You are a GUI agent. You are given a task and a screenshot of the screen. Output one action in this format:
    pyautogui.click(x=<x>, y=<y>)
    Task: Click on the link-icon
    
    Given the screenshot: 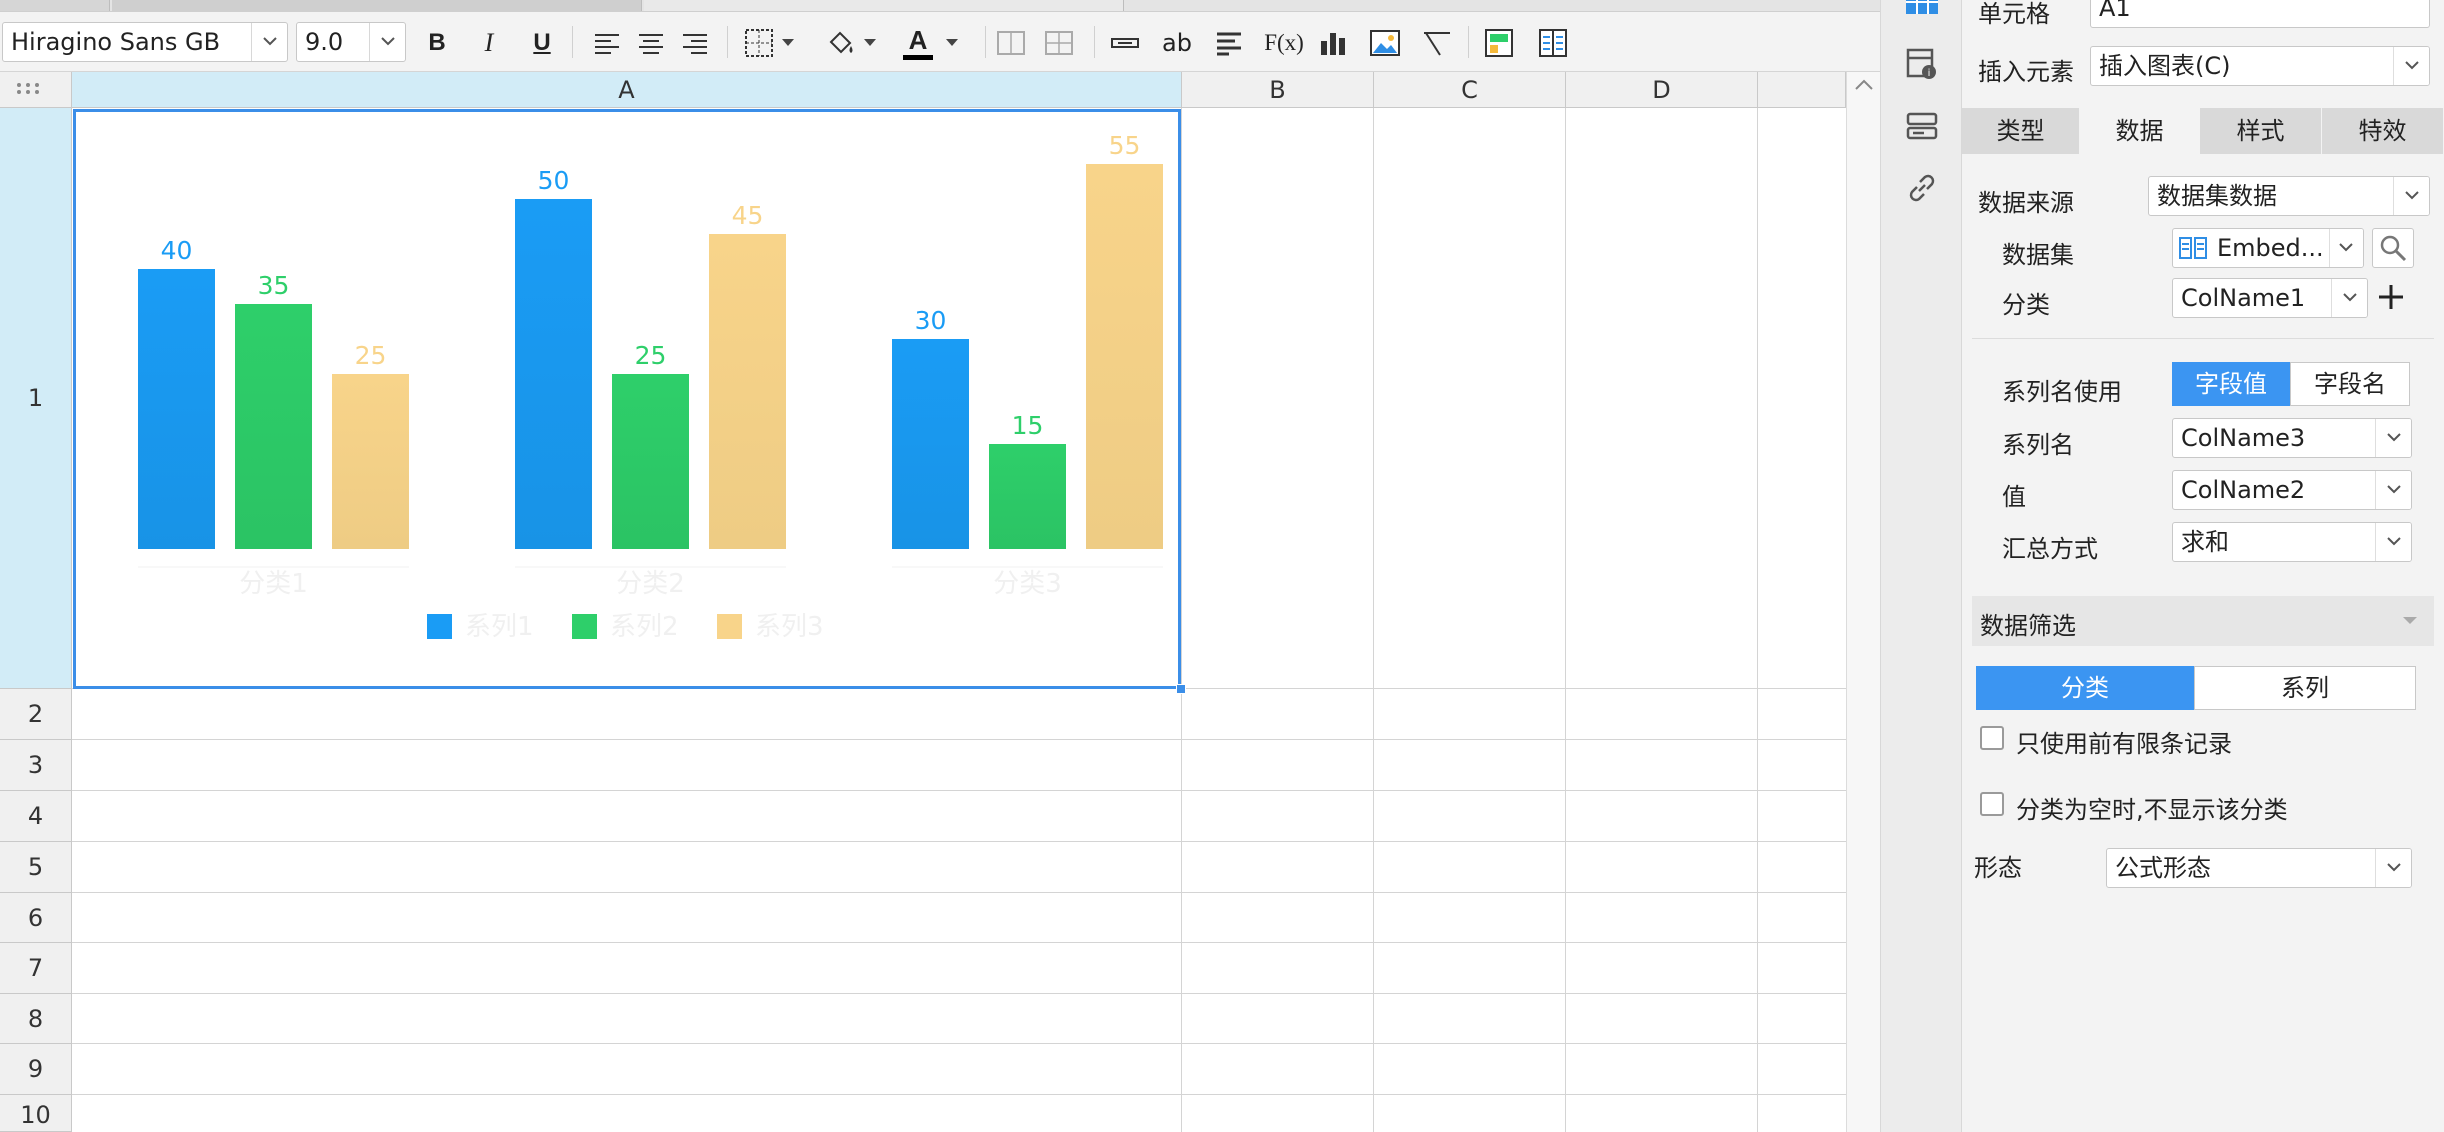 What is the action you would take?
    pyautogui.click(x=1922, y=188)
    